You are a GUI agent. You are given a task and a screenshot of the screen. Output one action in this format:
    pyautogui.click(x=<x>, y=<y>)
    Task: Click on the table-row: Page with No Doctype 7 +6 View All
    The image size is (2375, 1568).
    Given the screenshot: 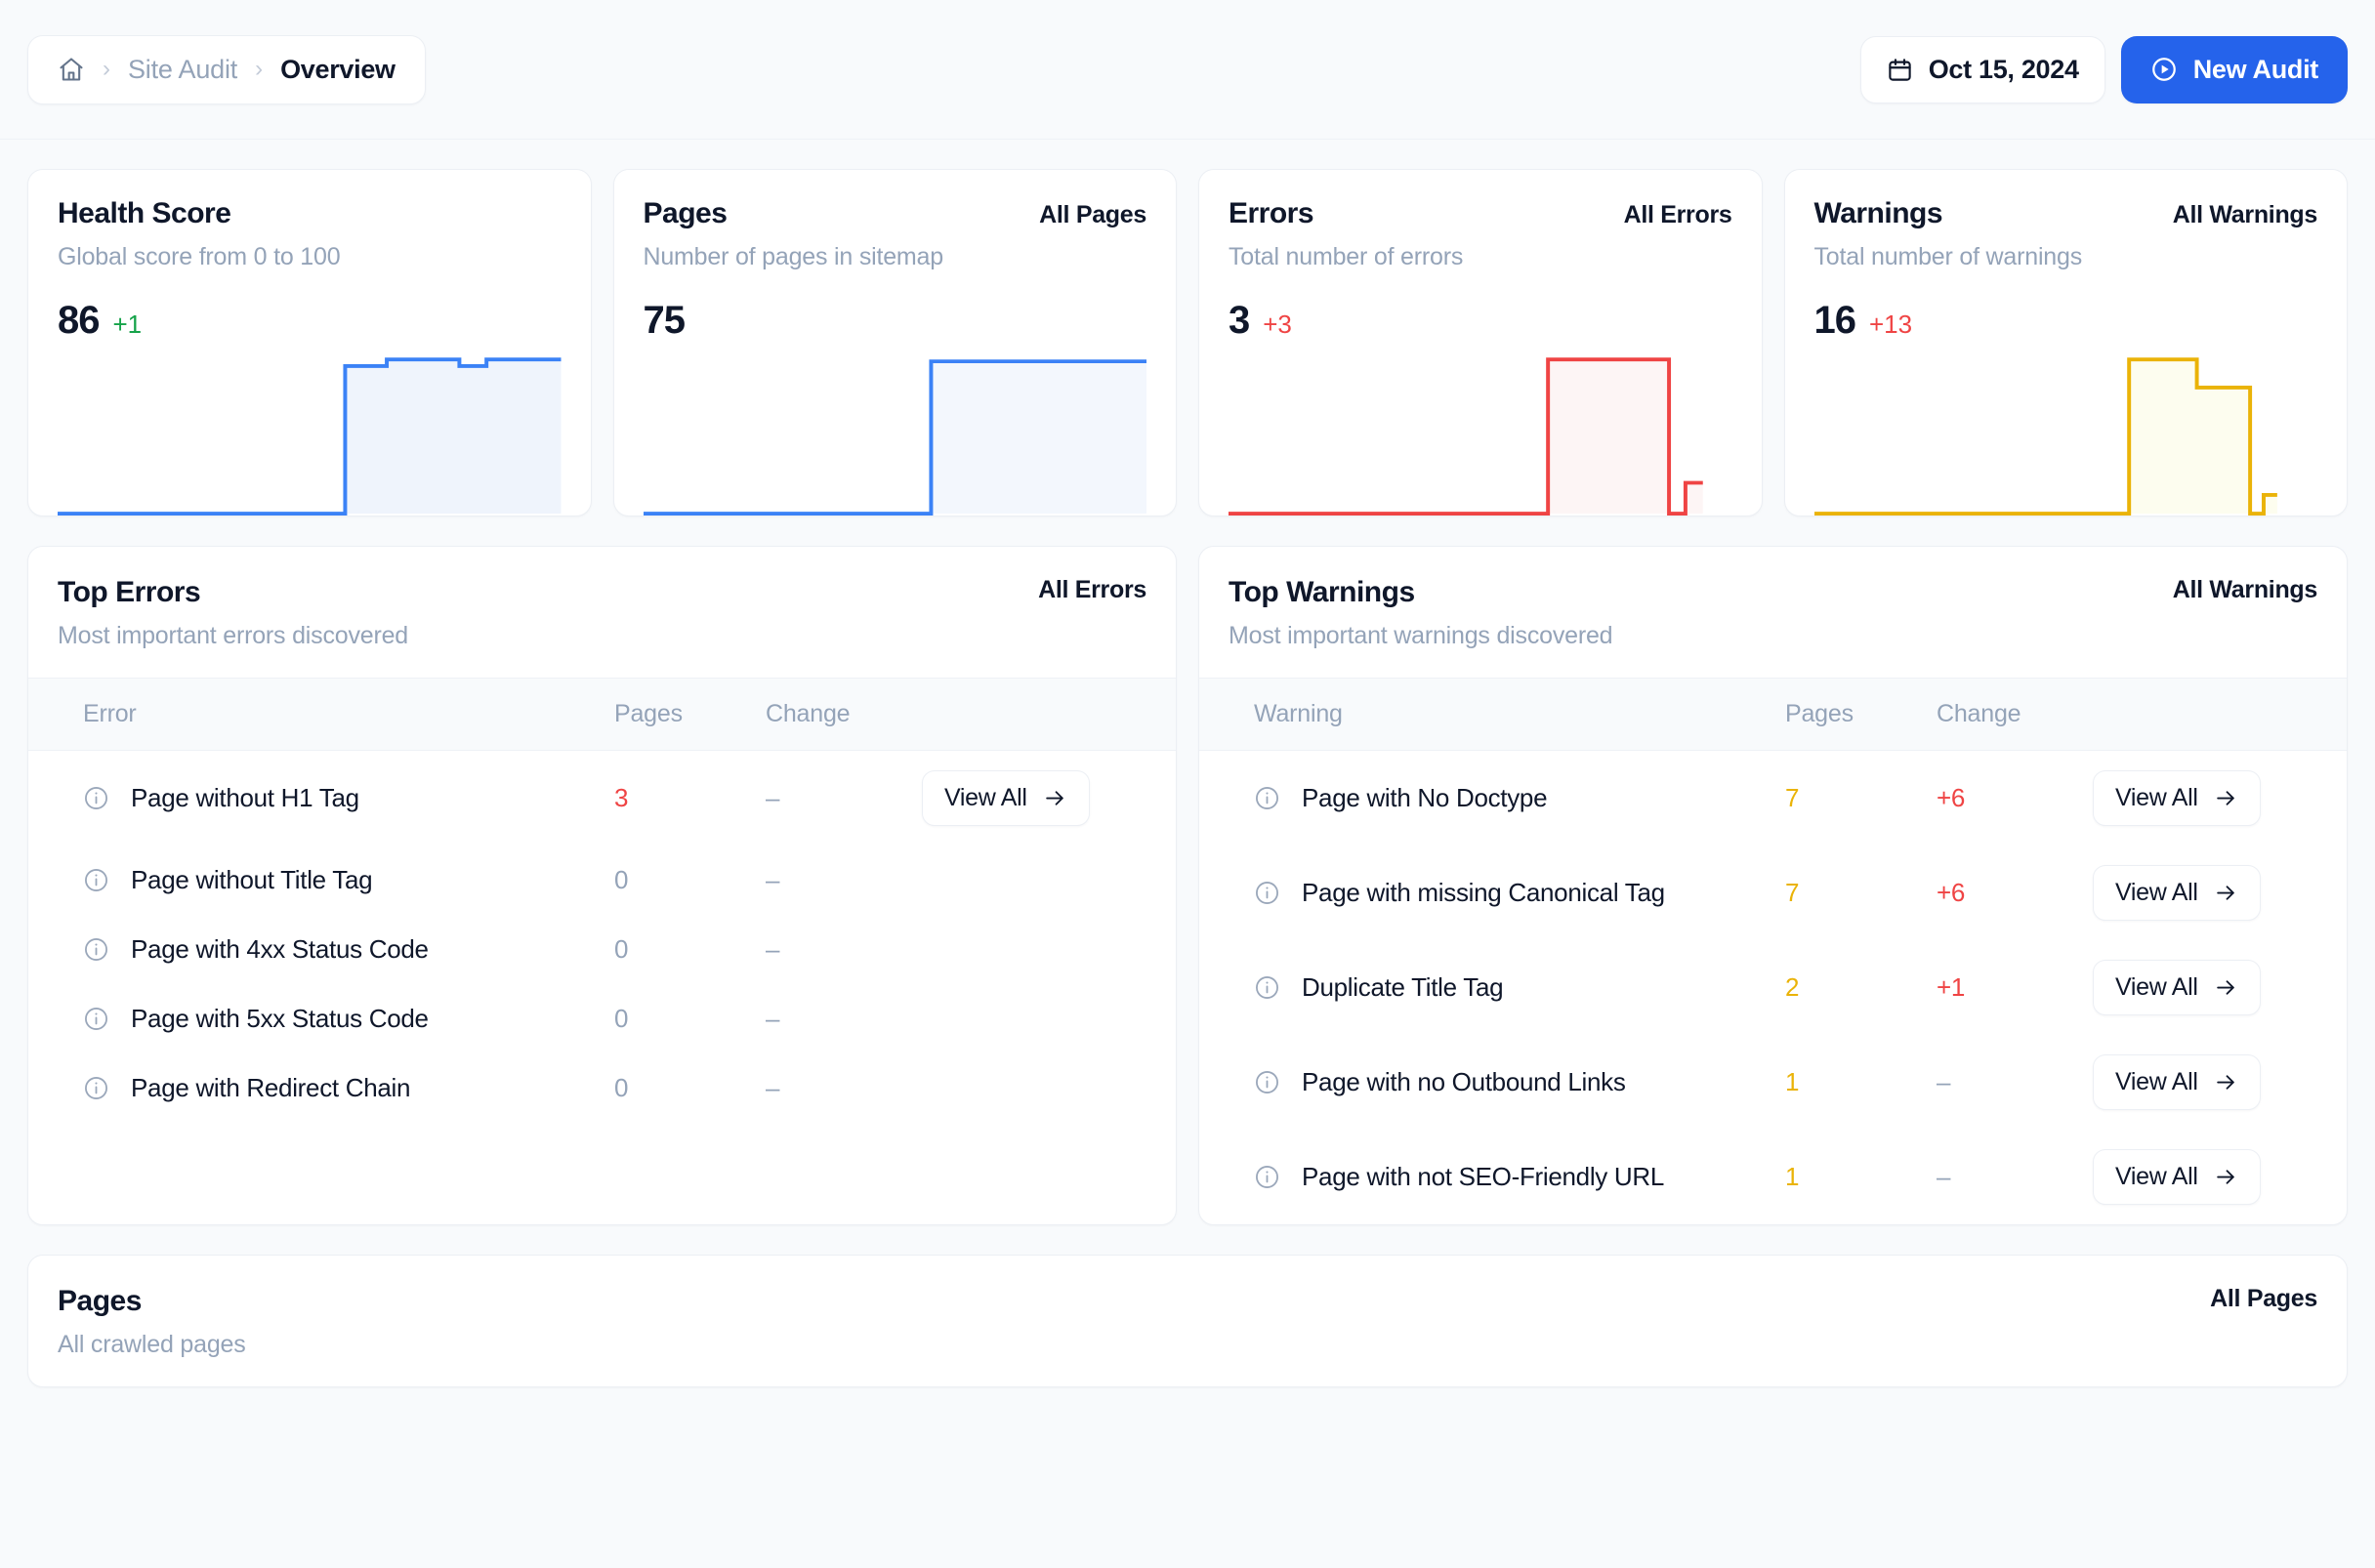 What is the action you would take?
    pyautogui.click(x=1773, y=799)
    